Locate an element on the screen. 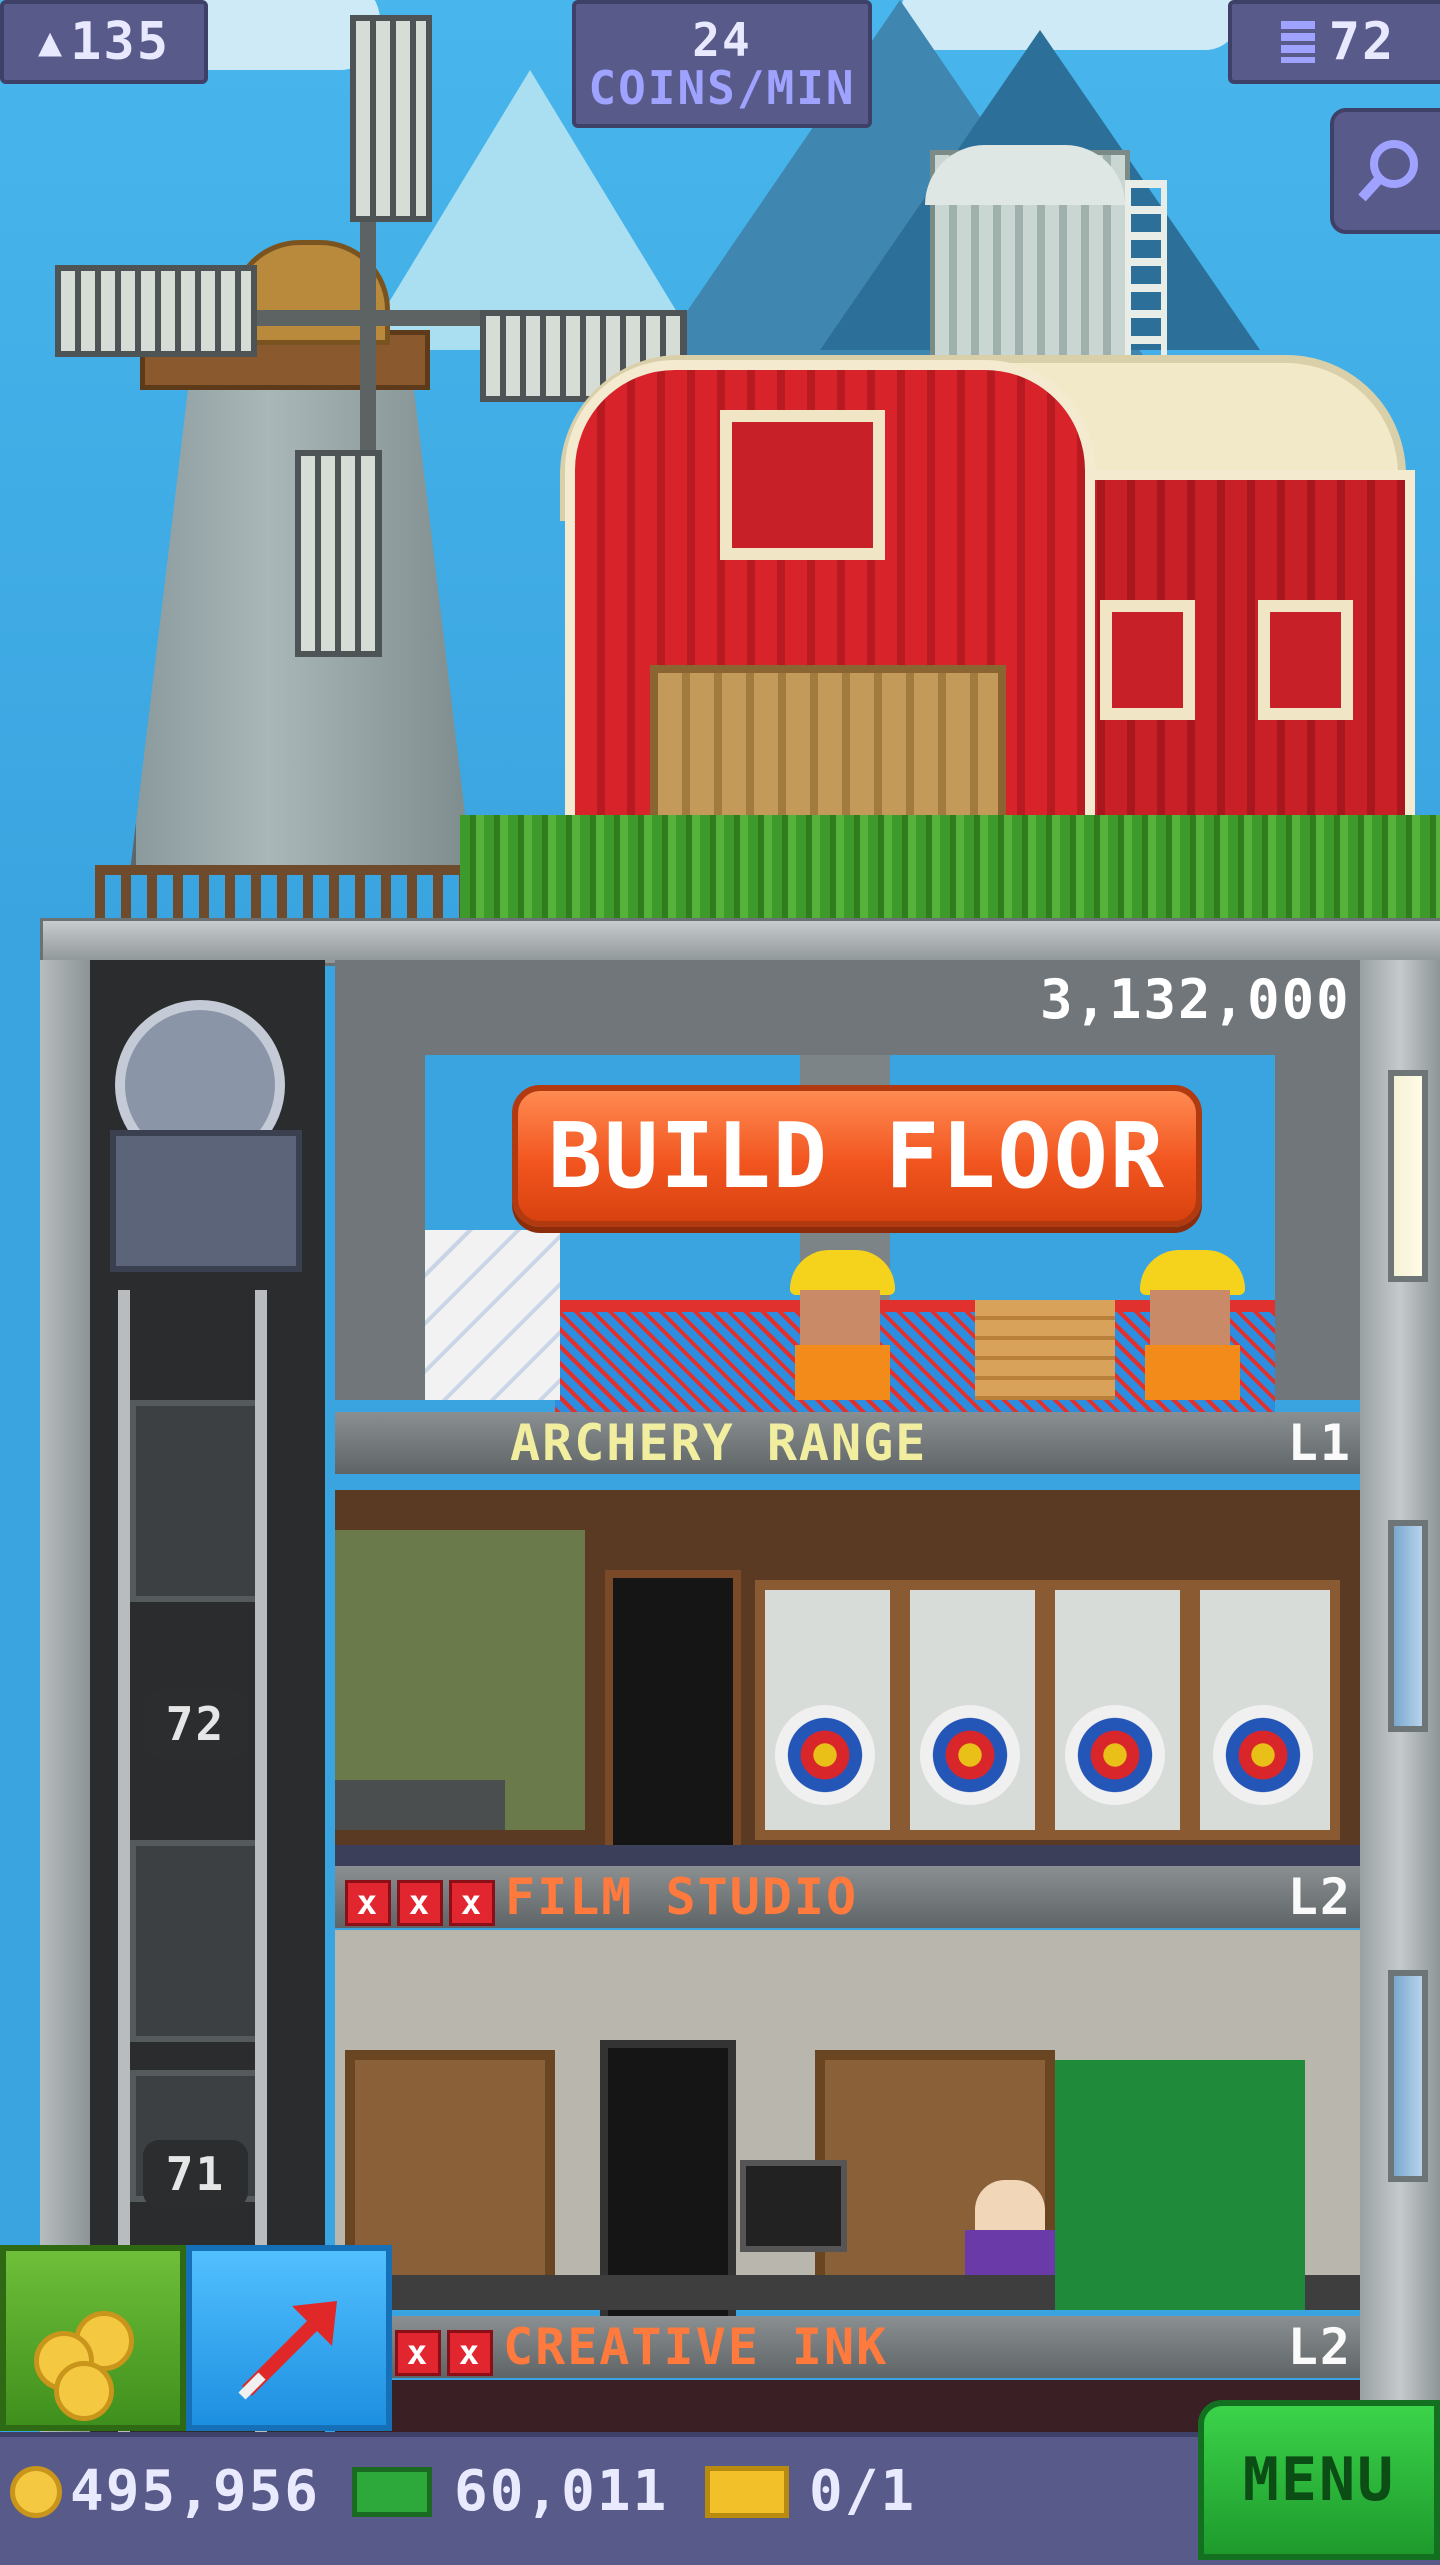 Image resolution: width=1440 pixels, height=2565 pixels. coin-icon is located at coordinates (36, 2491).